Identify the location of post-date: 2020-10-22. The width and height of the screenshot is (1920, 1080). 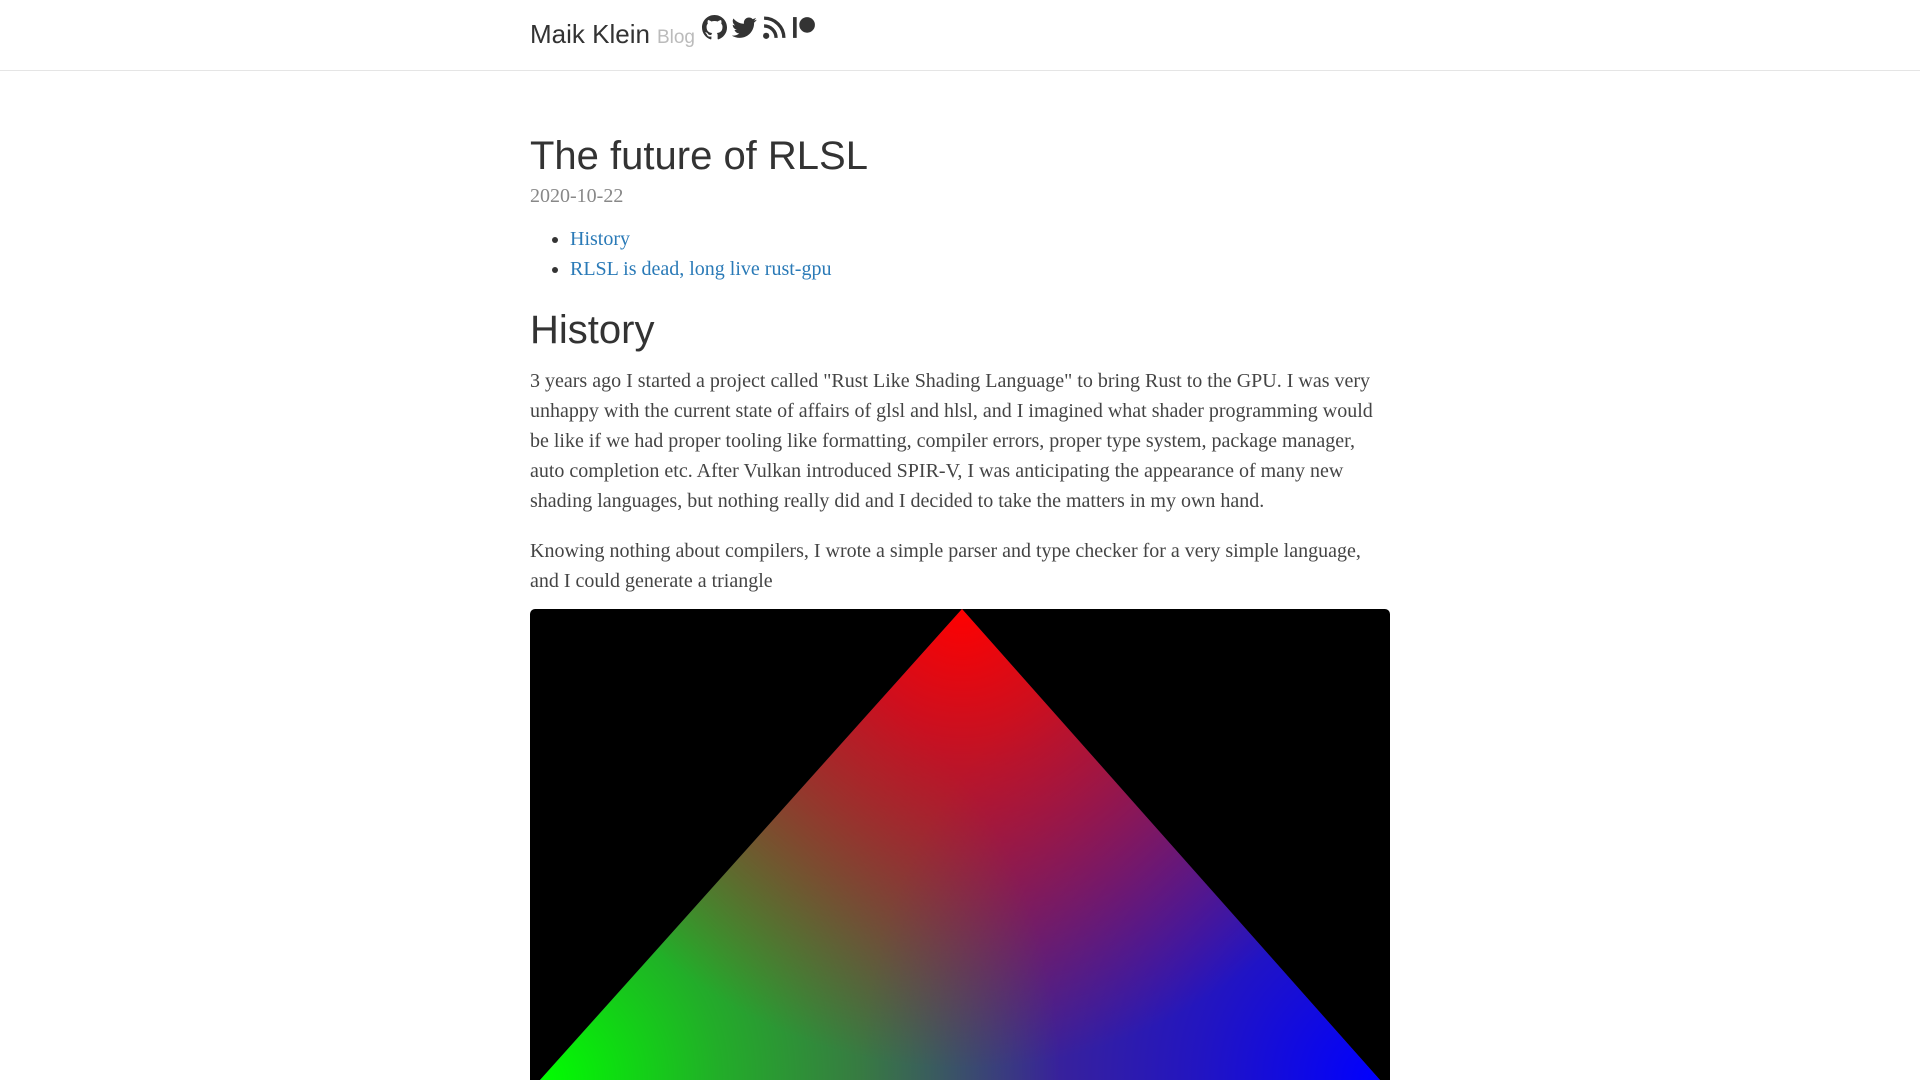
(960, 196).